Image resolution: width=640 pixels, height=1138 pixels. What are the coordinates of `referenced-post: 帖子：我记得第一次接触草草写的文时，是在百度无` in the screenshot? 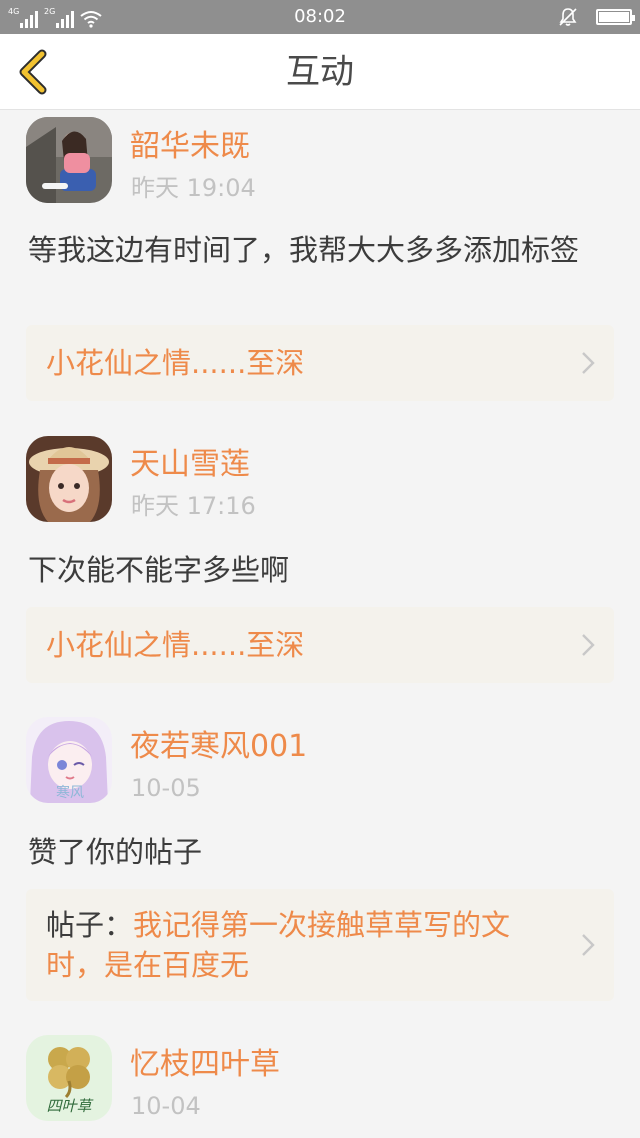 It's located at (320, 945).